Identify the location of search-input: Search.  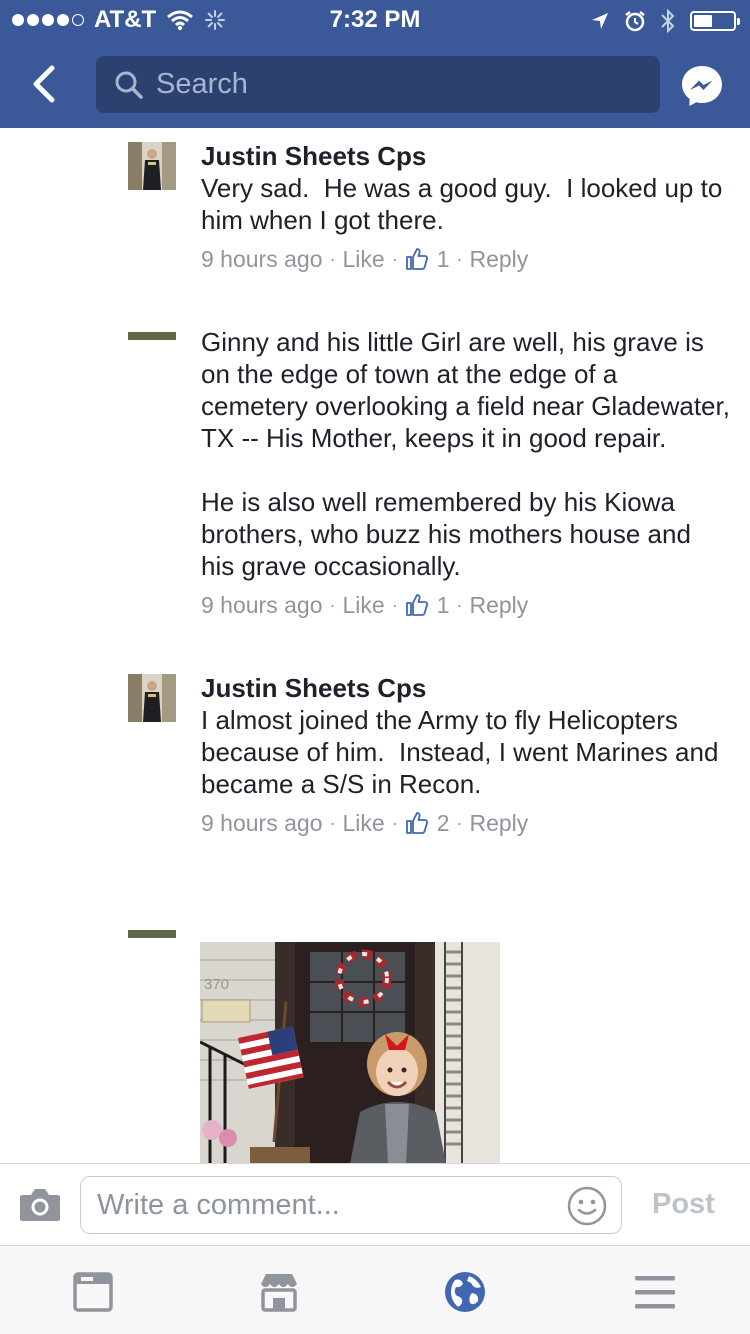
(378, 84).